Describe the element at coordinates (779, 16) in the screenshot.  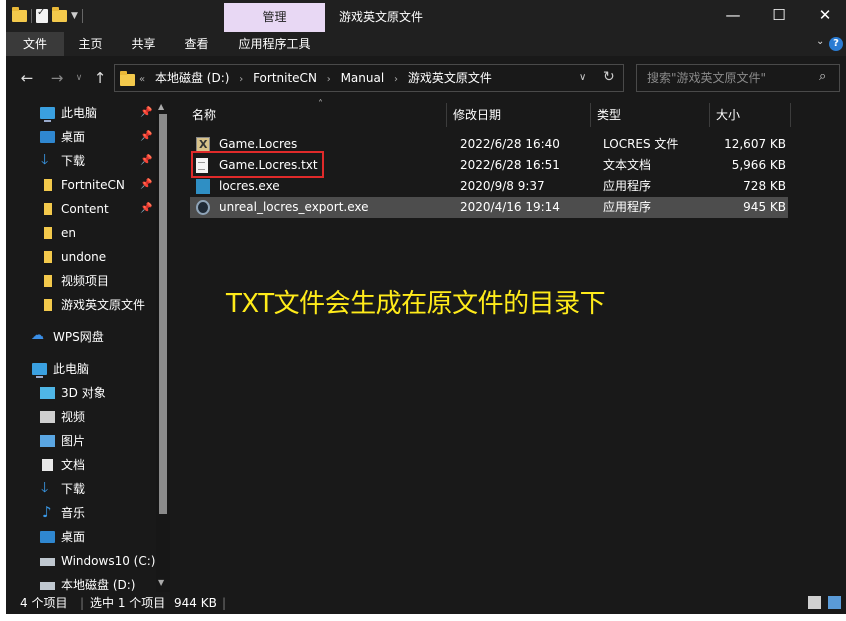
I see `maximize-button: ☐` at that location.